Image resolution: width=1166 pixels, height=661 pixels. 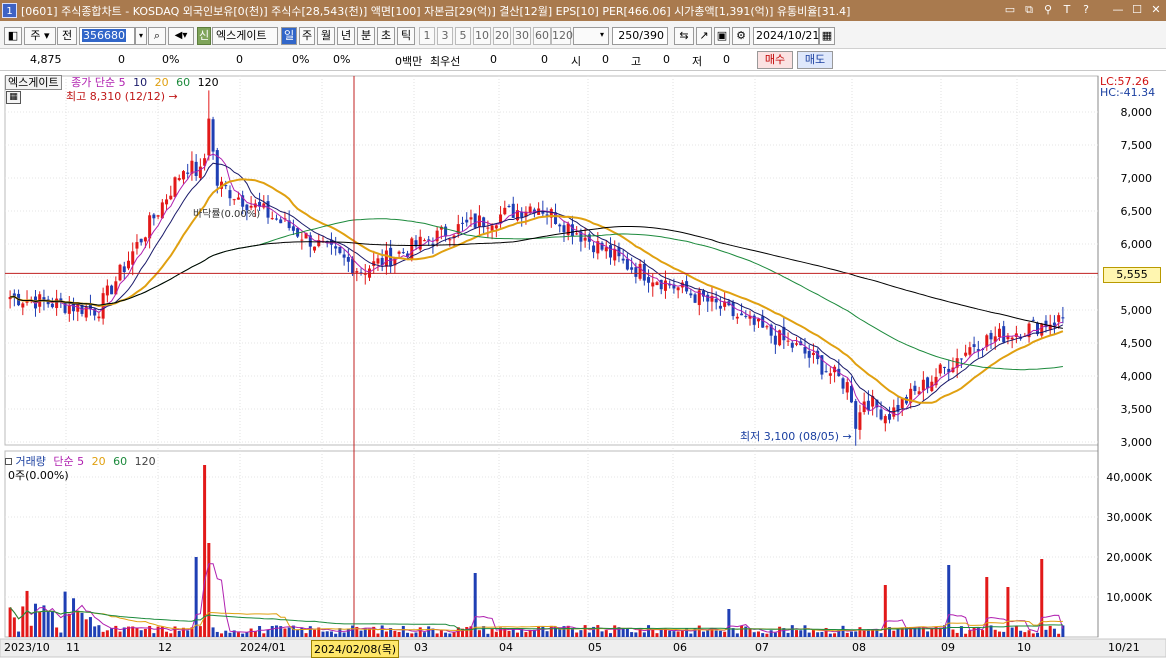 What do you see at coordinates (67, 36) in the screenshot?
I see `prev-button: 전` at bounding box center [67, 36].